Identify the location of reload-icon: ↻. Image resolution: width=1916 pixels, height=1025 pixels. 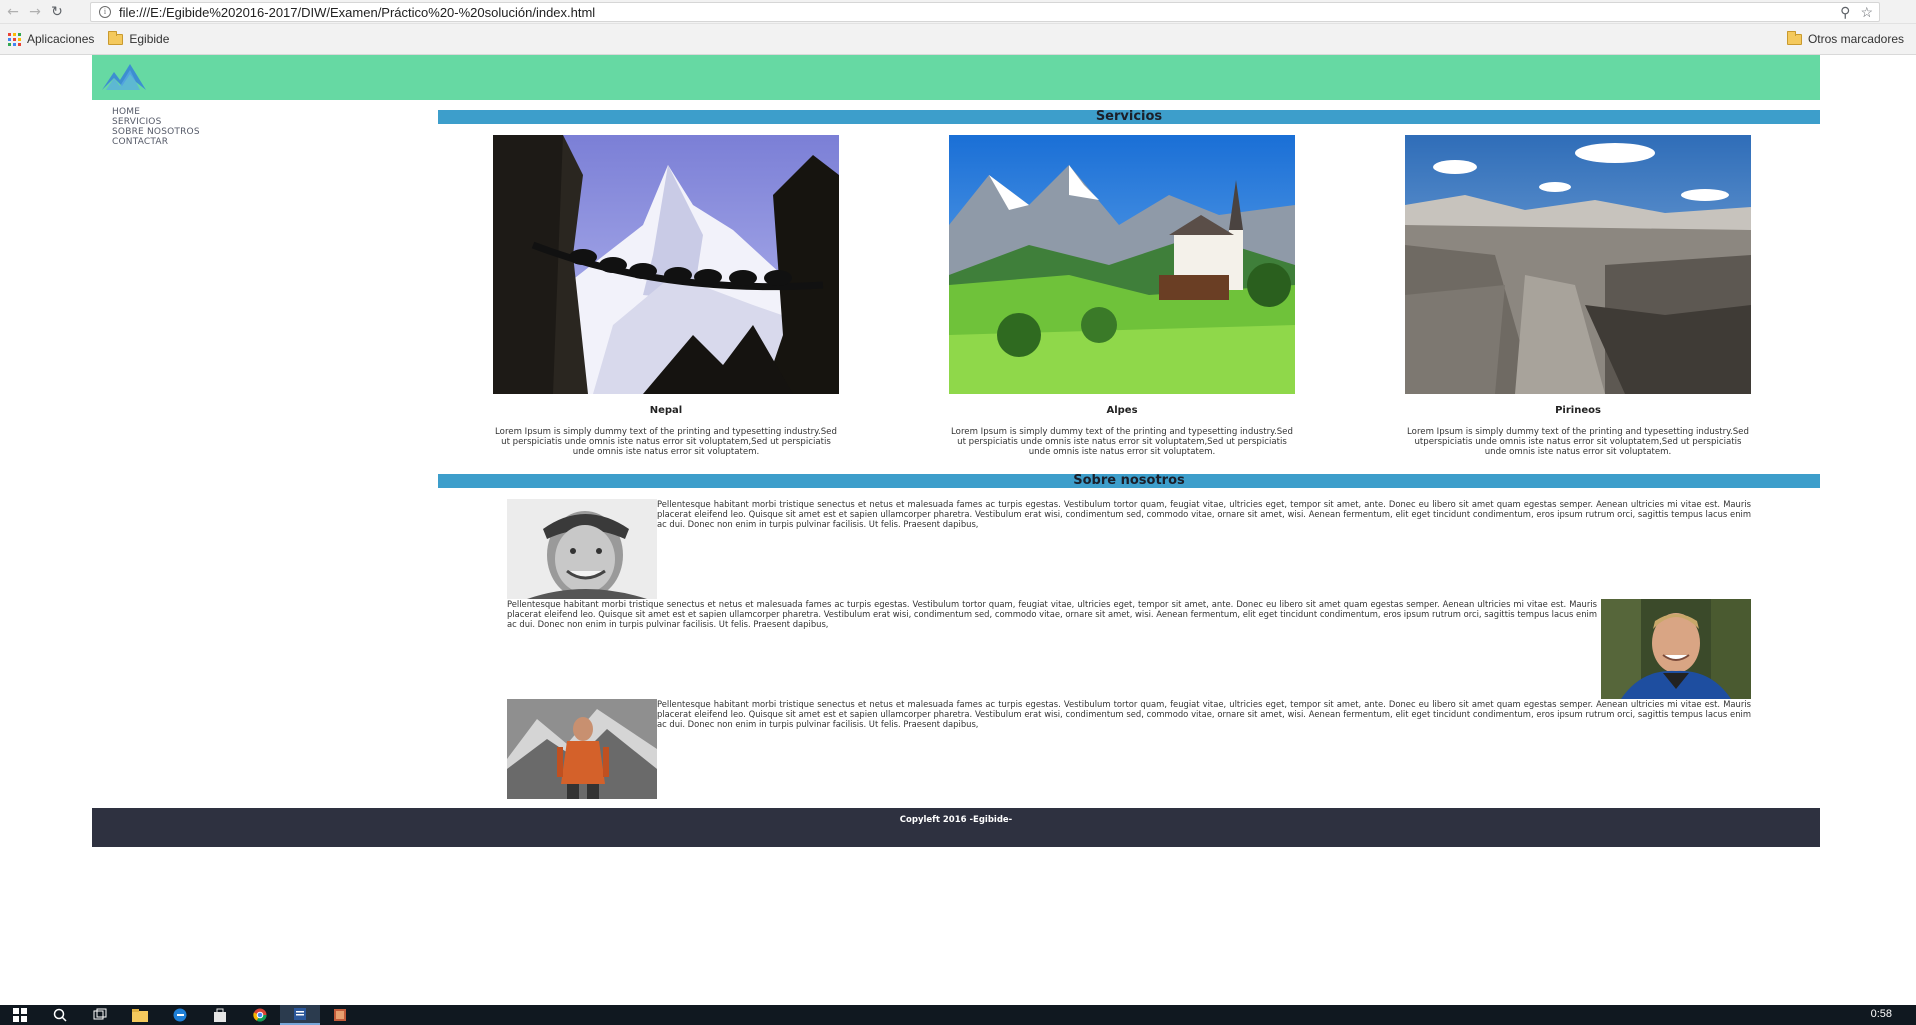
(57, 12).